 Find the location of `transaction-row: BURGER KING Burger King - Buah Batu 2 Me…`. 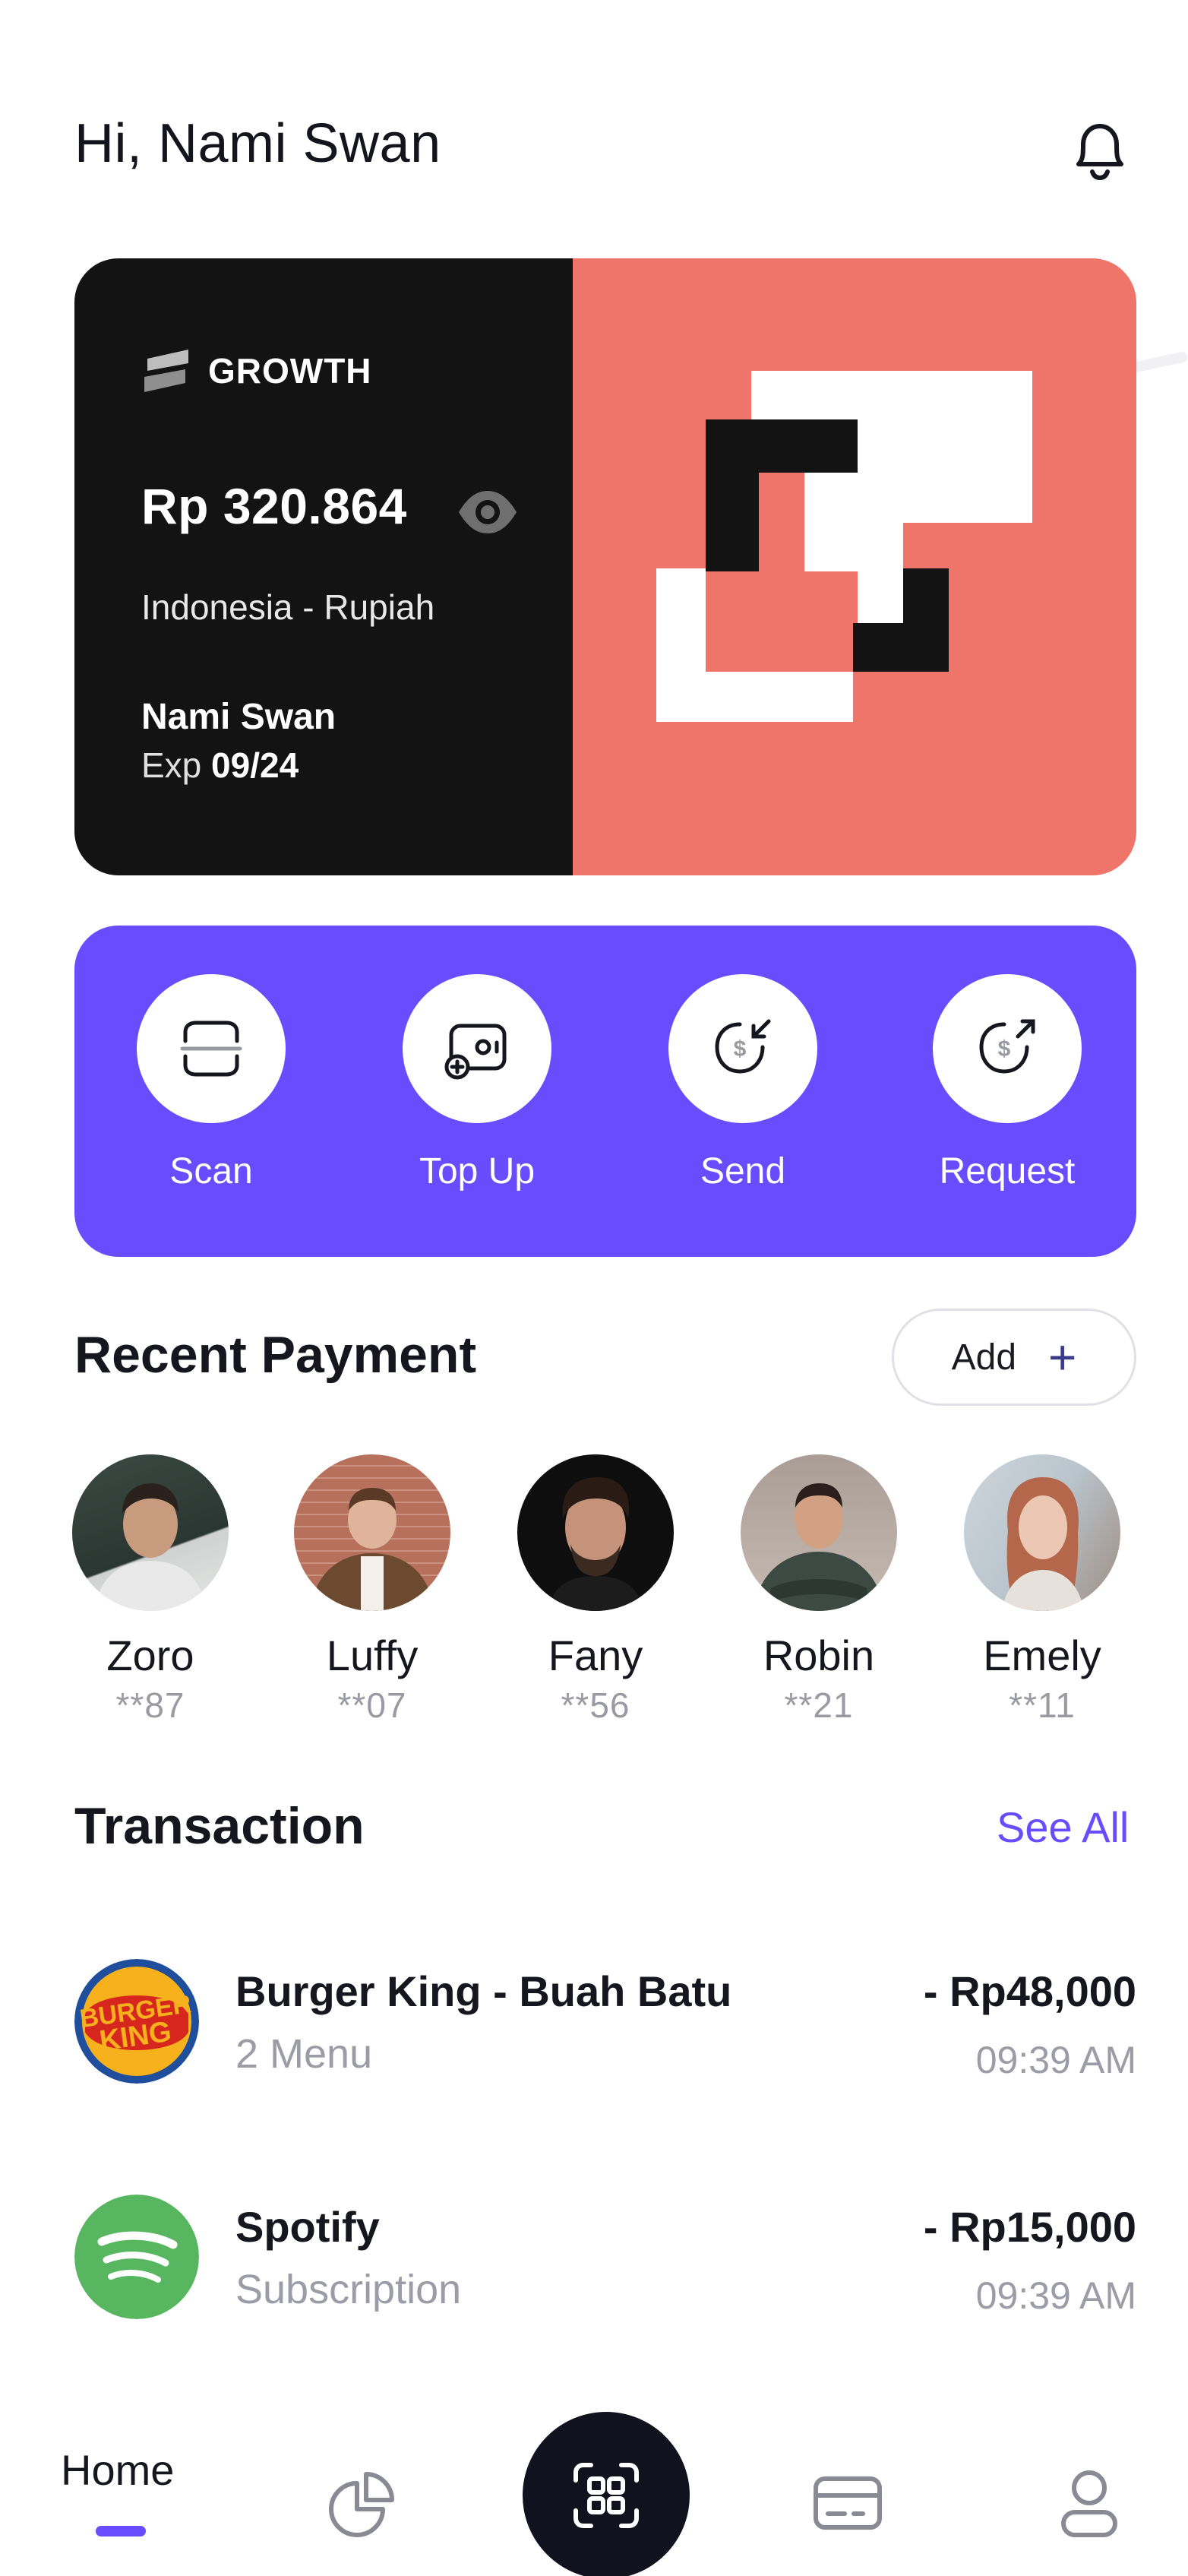

transaction-row: BURGER KING Burger King - Buah Batu 2 Me… is located at coordinates (605, 2023).